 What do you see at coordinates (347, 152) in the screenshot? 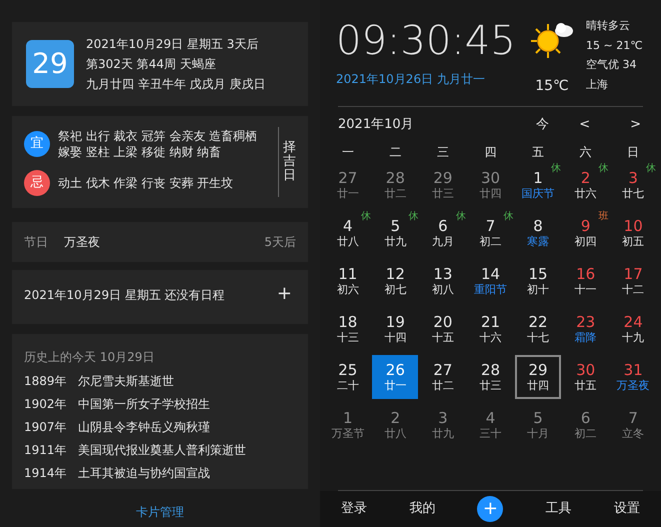
I see `weekday-header: 一` at bounding box center [347, 152].